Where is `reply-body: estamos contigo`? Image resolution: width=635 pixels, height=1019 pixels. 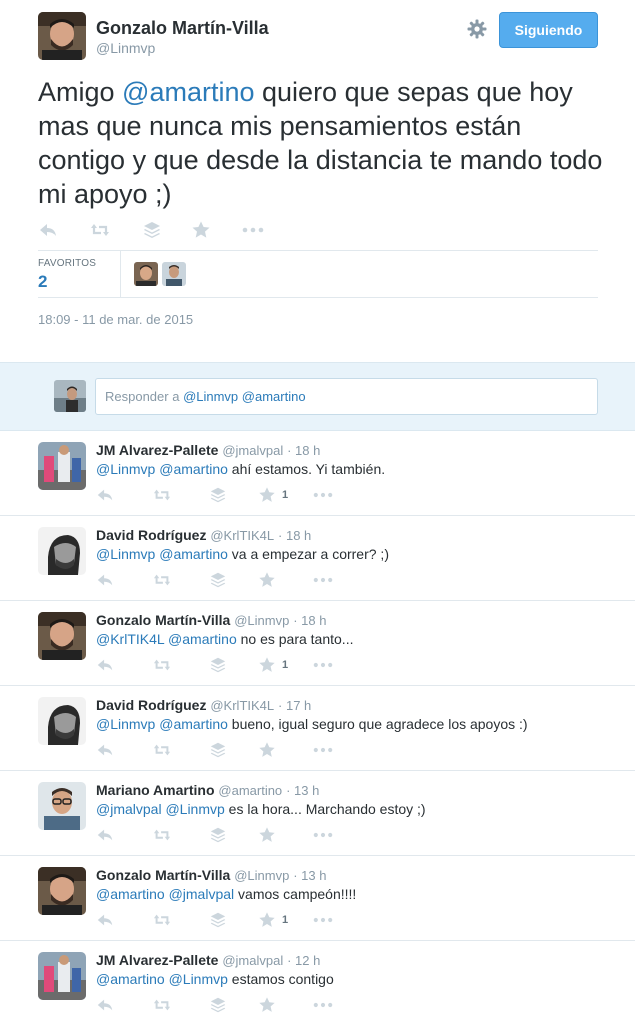 reply-body: estamos contigo is located at coordinates (280, 979).